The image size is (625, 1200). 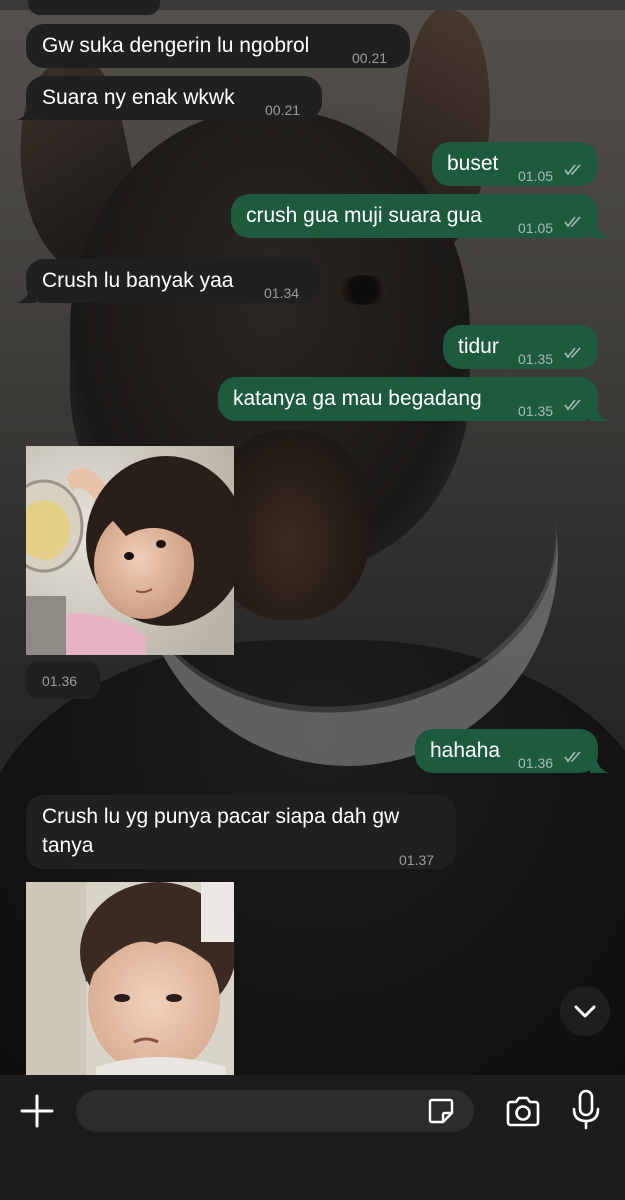 What do you see at coordinates (465, 750) in the screenshot?
I see `message-text: hahaha` at bounding box center [465, 750].